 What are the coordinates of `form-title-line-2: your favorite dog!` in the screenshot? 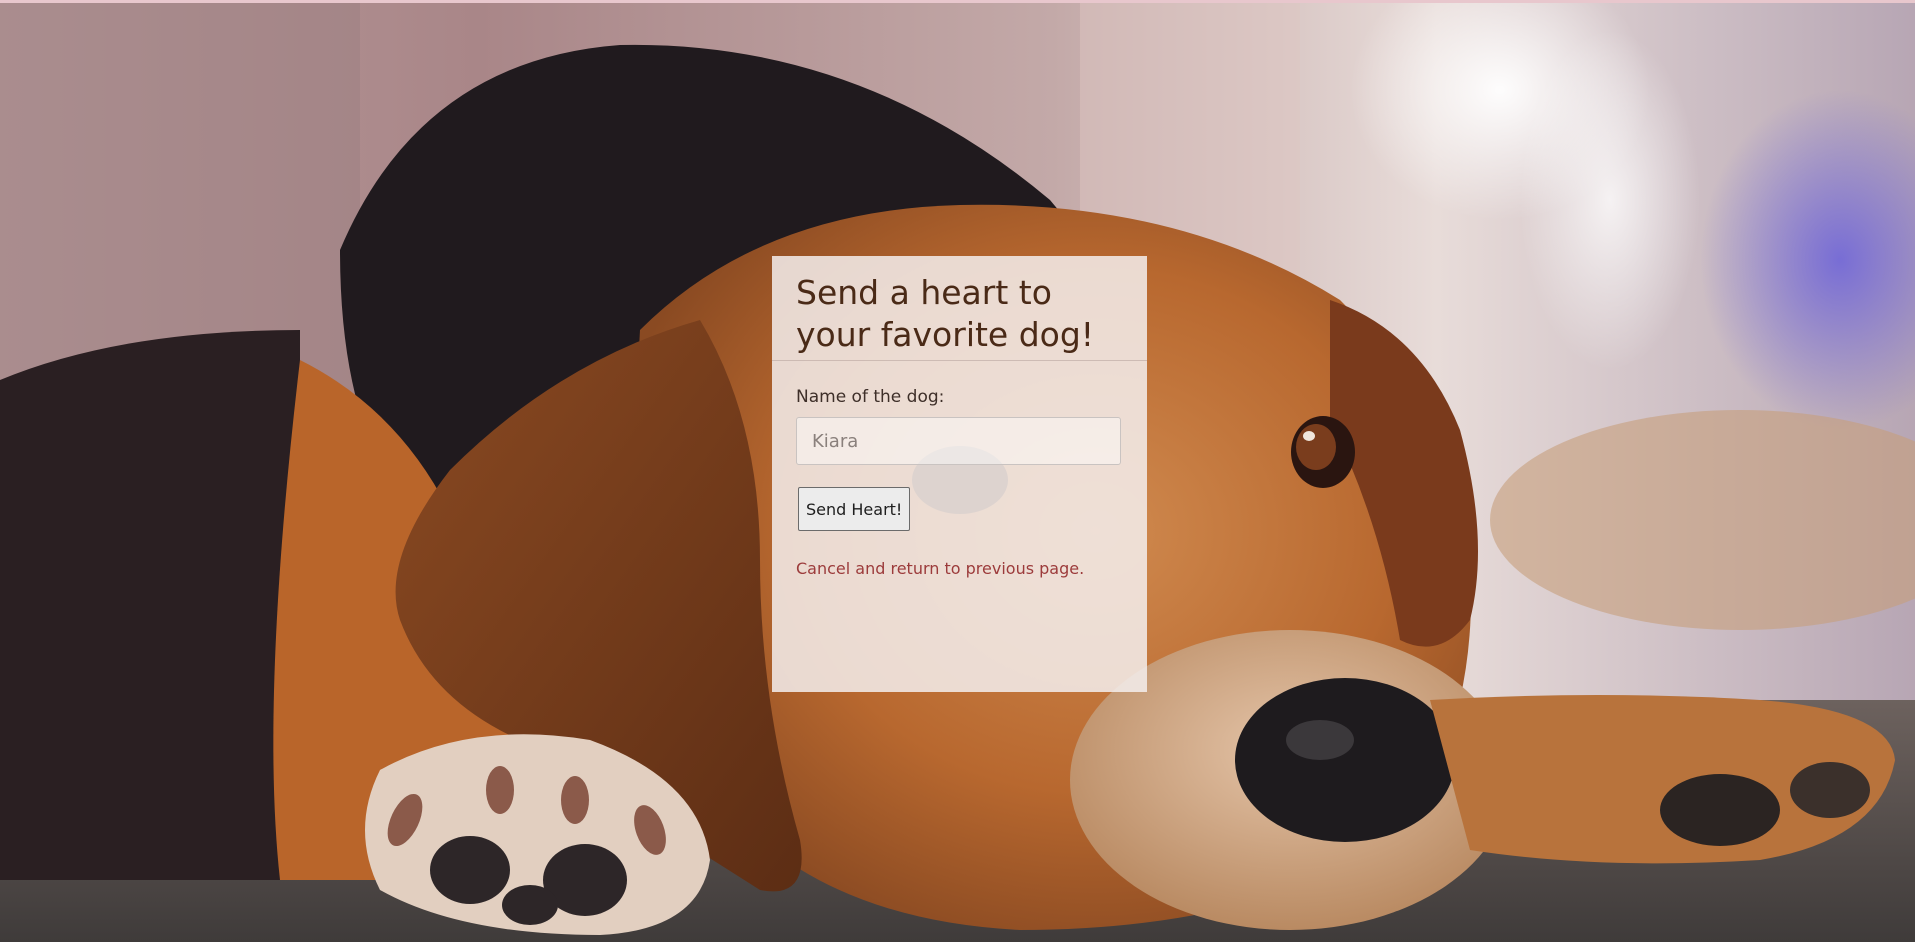 It's located at (945, 334).